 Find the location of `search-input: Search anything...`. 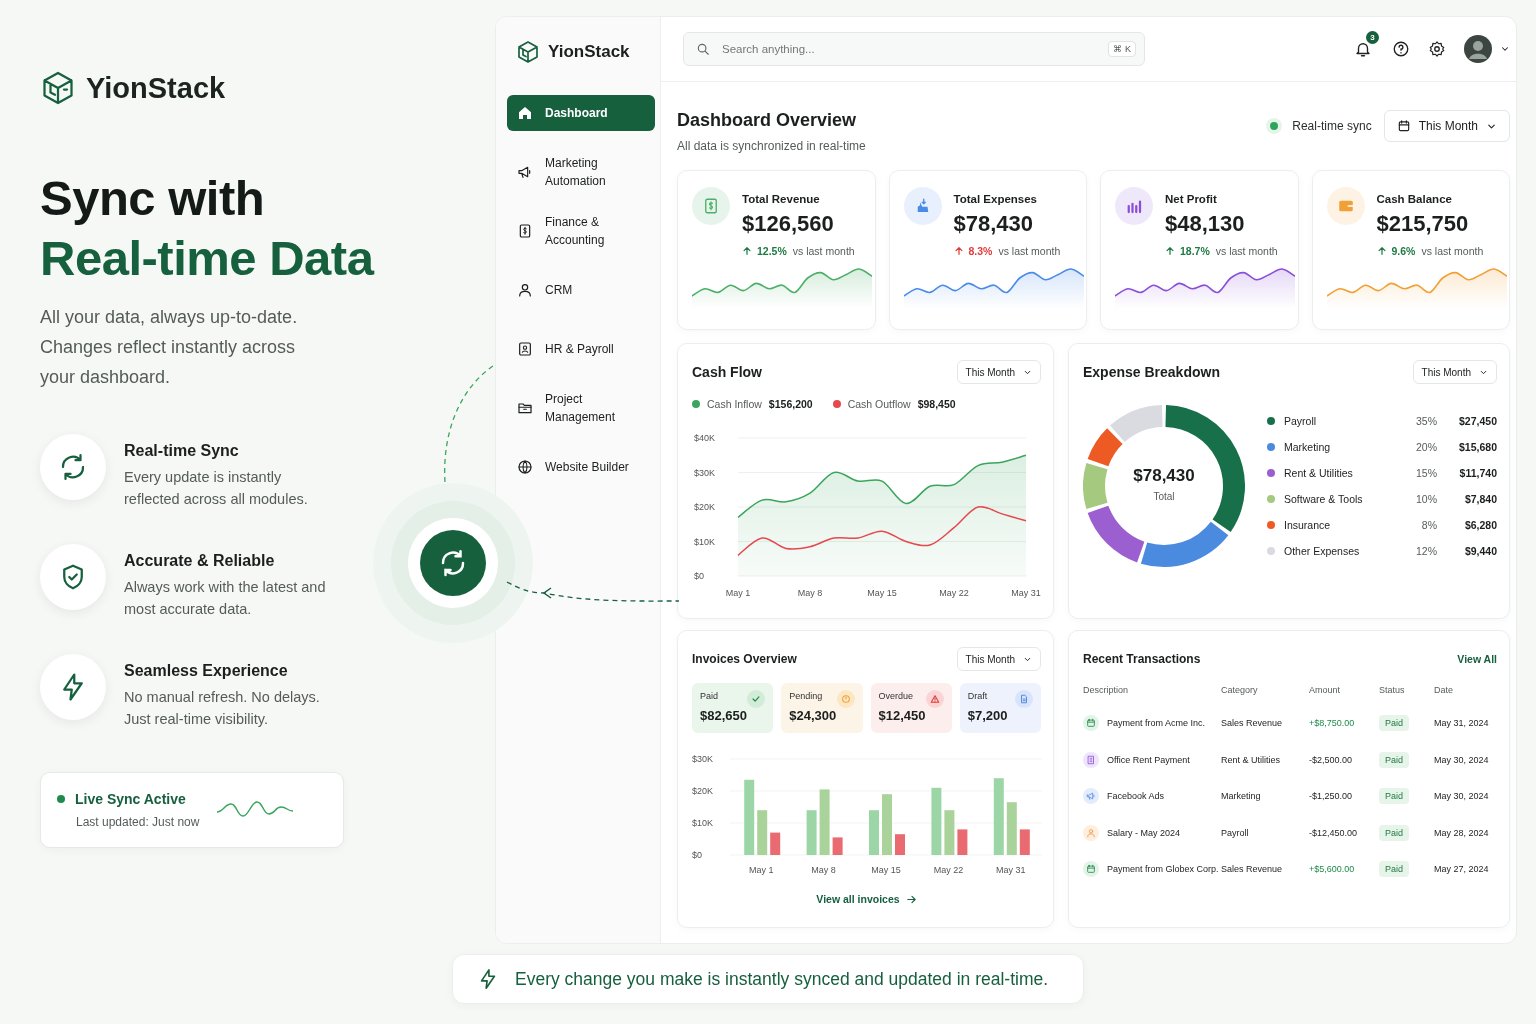

search-input: Search anything... is located at coordinates (909, 49).